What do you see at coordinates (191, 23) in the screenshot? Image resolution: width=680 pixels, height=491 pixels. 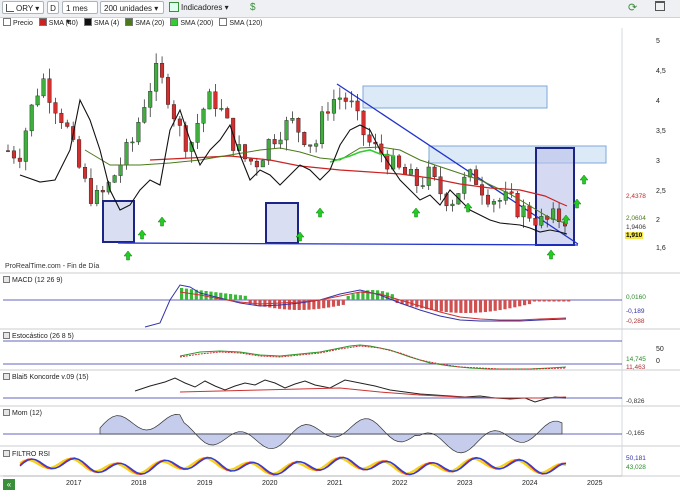 I see `legend-item-sma-200: SMA (200)` at bounding box center [191, 23].